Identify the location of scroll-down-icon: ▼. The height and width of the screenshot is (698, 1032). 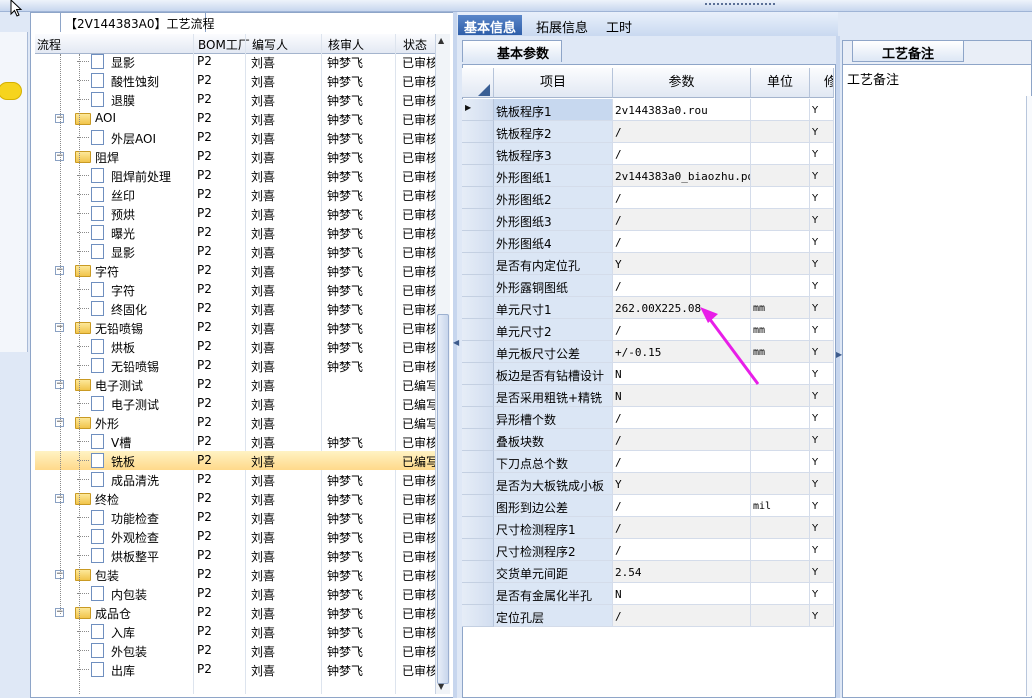
(441, 686).